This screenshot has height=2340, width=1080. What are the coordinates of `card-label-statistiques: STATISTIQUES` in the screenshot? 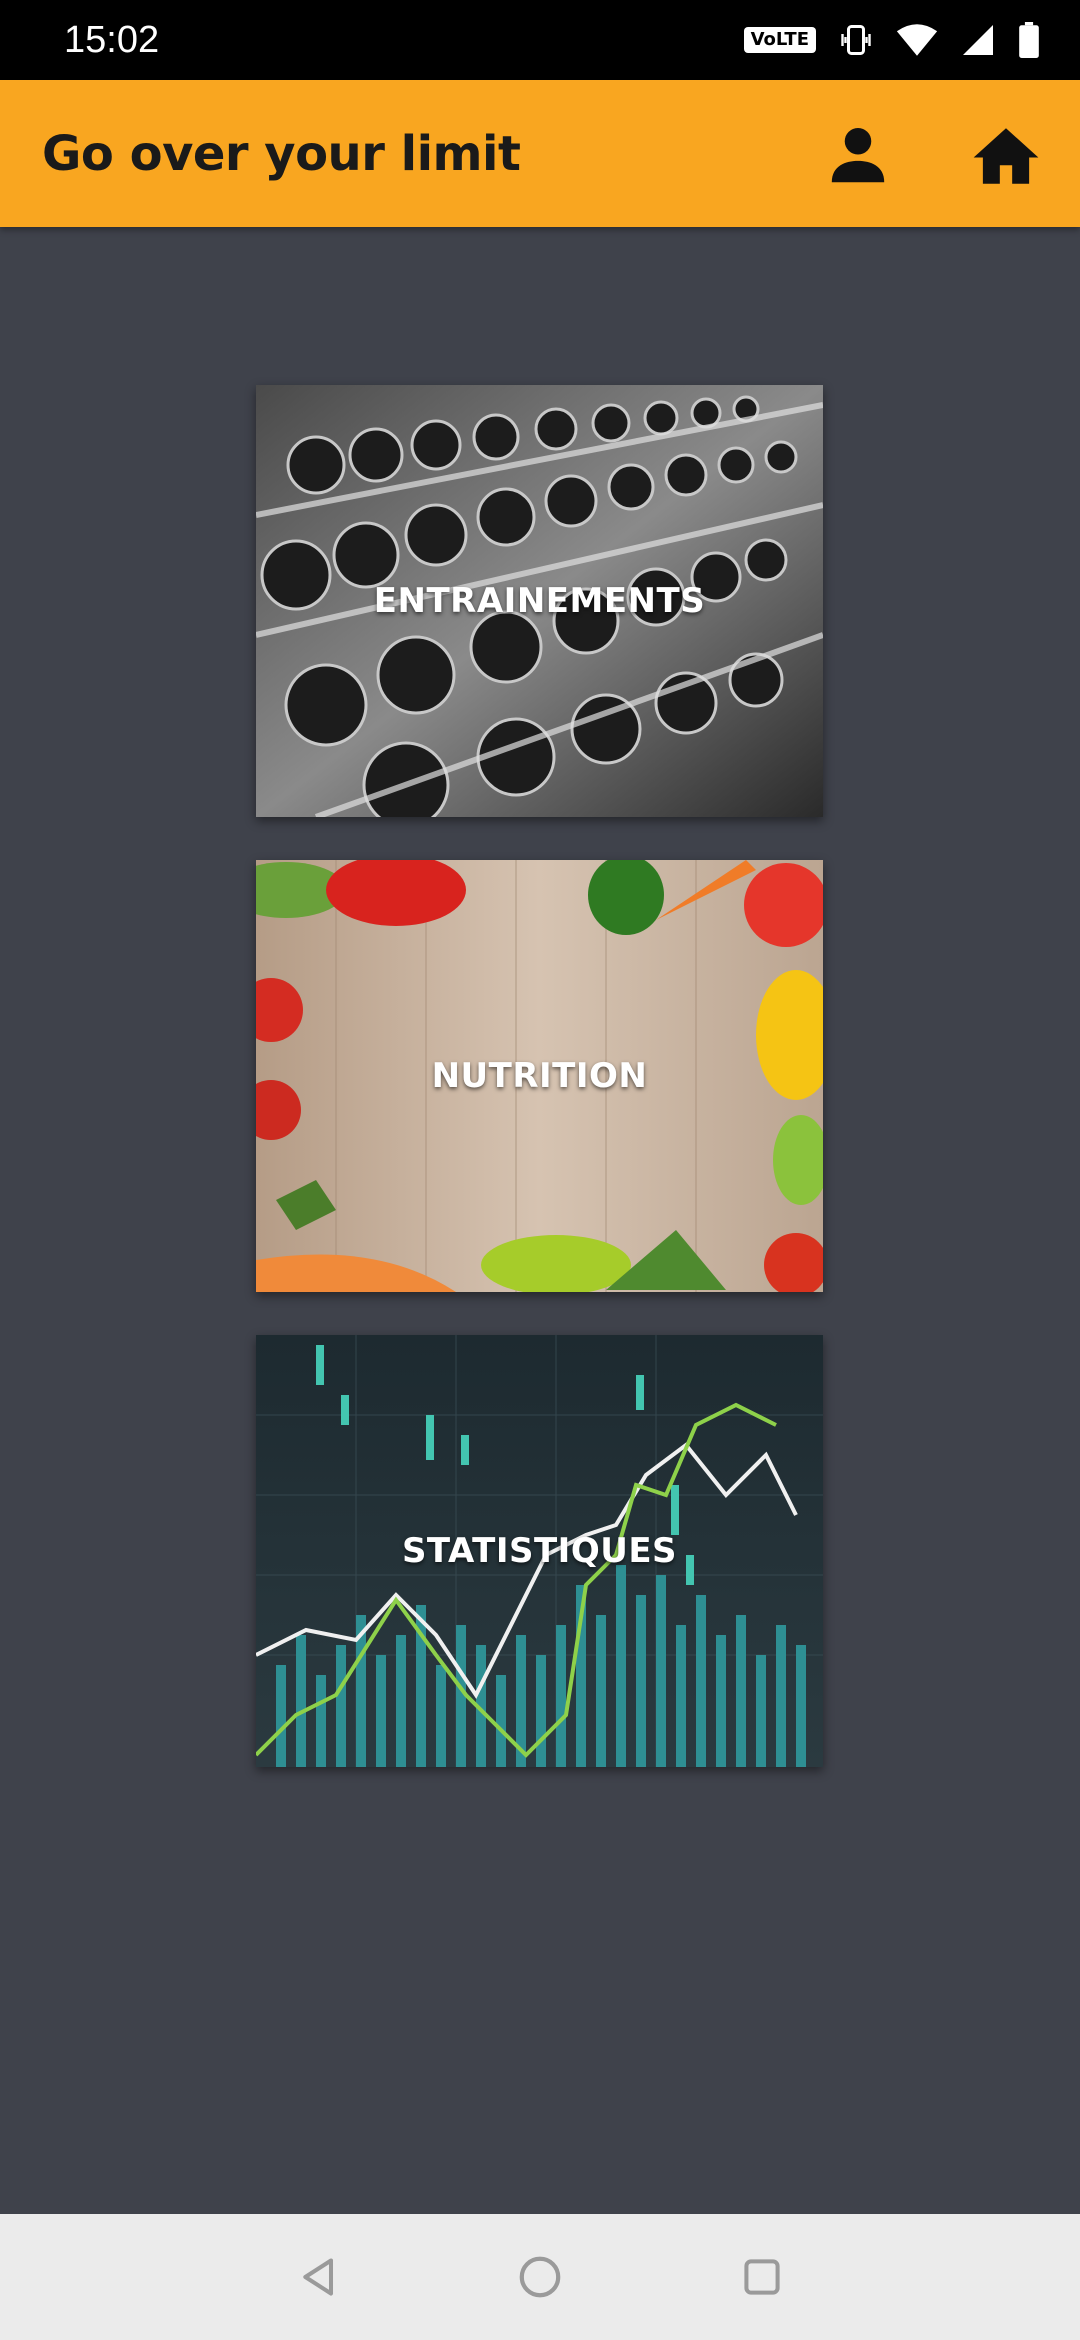 It's located at (539, 1551).